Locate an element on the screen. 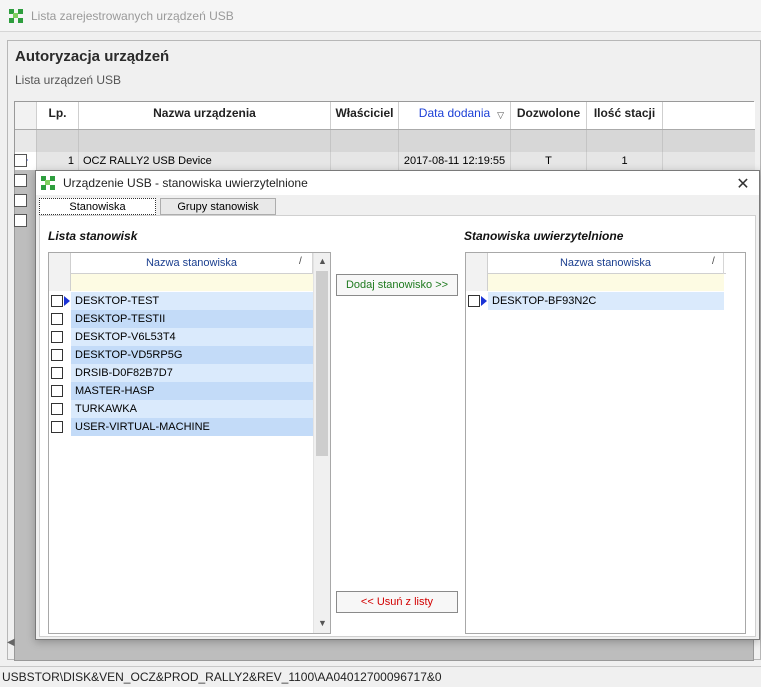  list-item: USER-VIRTUAL-MACHINE is located at coordinates (181, 427).